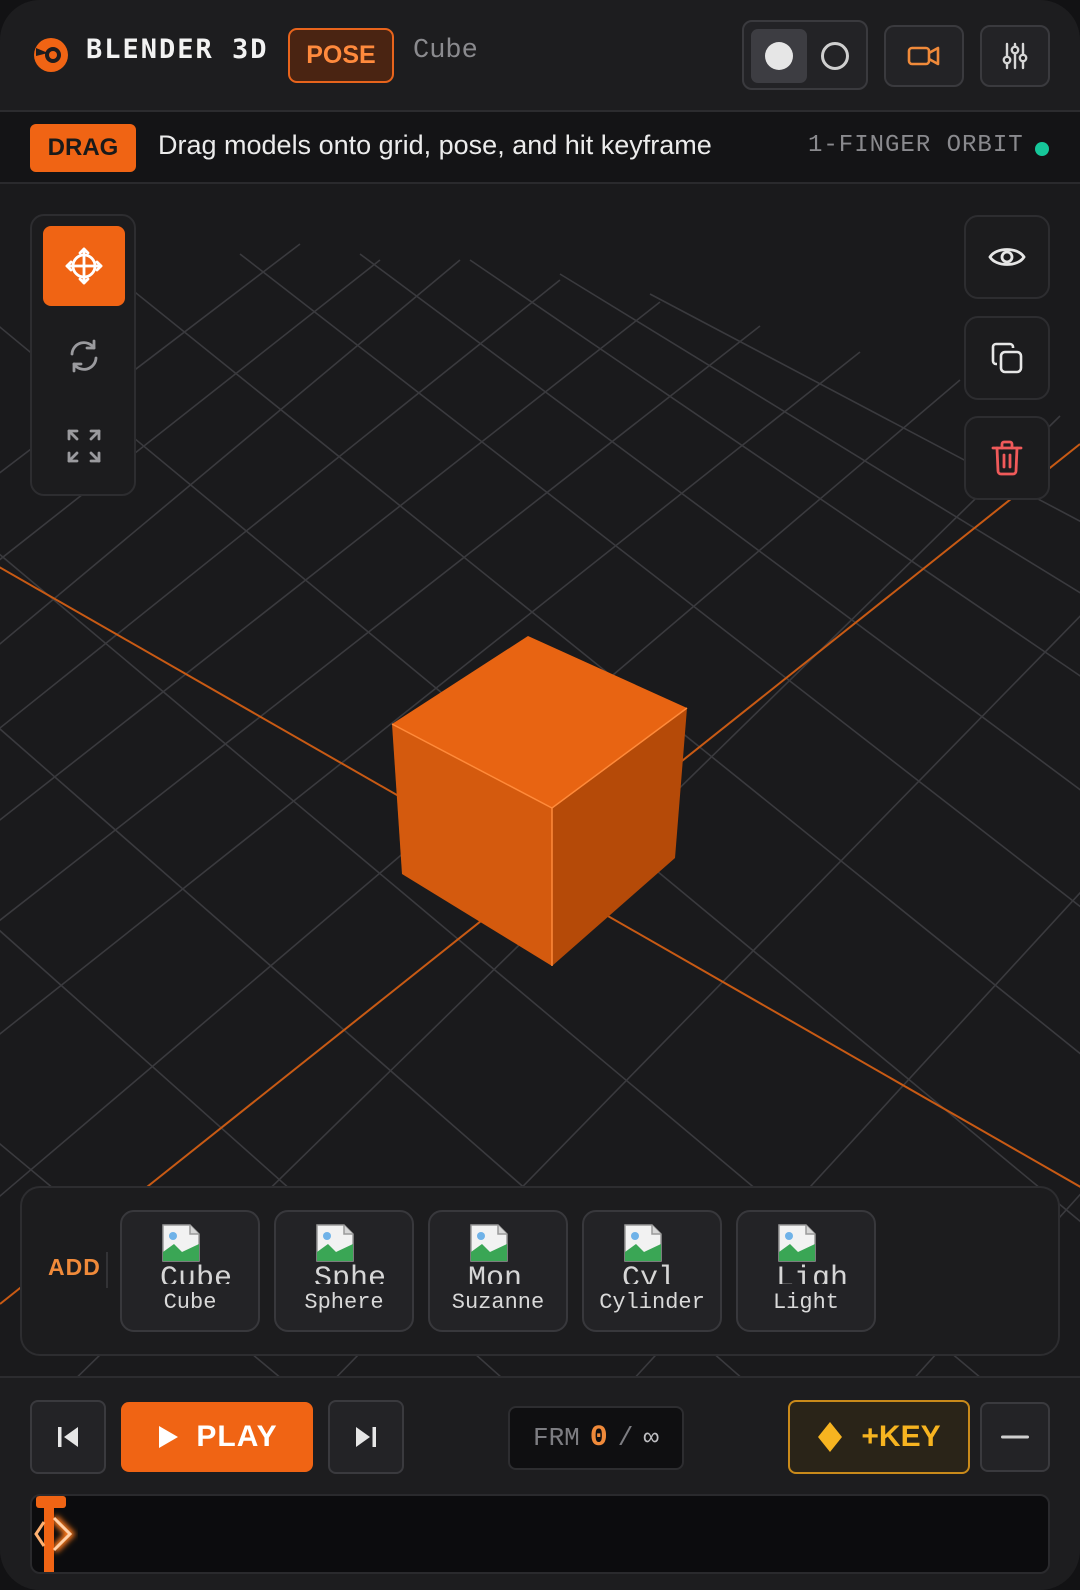 This screenshot has width=1080, height=1590. I want to click on add-item-light: Ligh Light, so click(806, 1271).